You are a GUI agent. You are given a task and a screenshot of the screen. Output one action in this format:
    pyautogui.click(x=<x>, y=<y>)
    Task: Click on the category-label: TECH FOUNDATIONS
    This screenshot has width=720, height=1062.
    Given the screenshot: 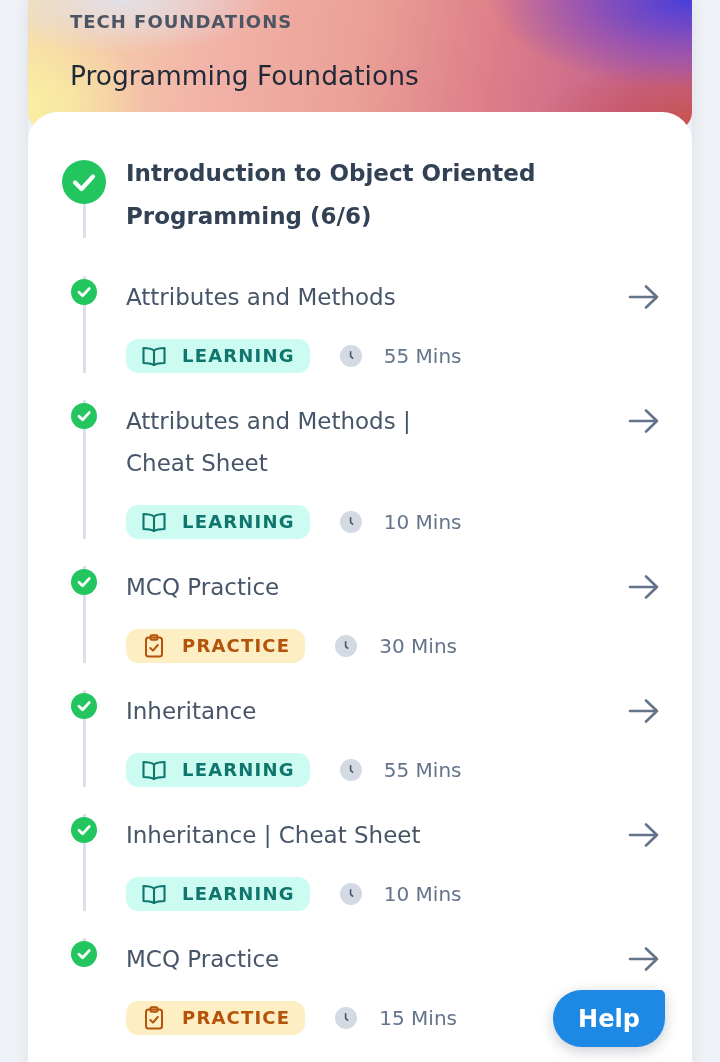 What is the action you would take?
    pyautogui.click(x=182, y=22)
    